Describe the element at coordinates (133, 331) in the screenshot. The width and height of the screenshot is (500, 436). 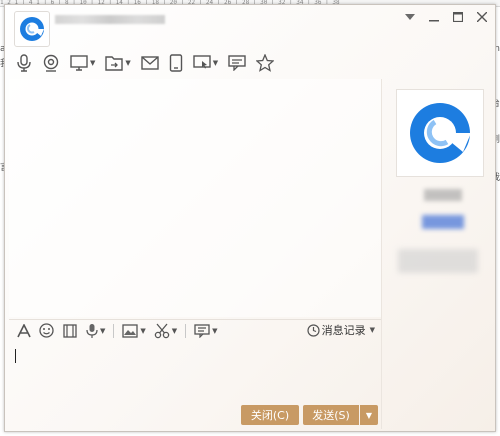
I see `image-icon: ▼` at that location.